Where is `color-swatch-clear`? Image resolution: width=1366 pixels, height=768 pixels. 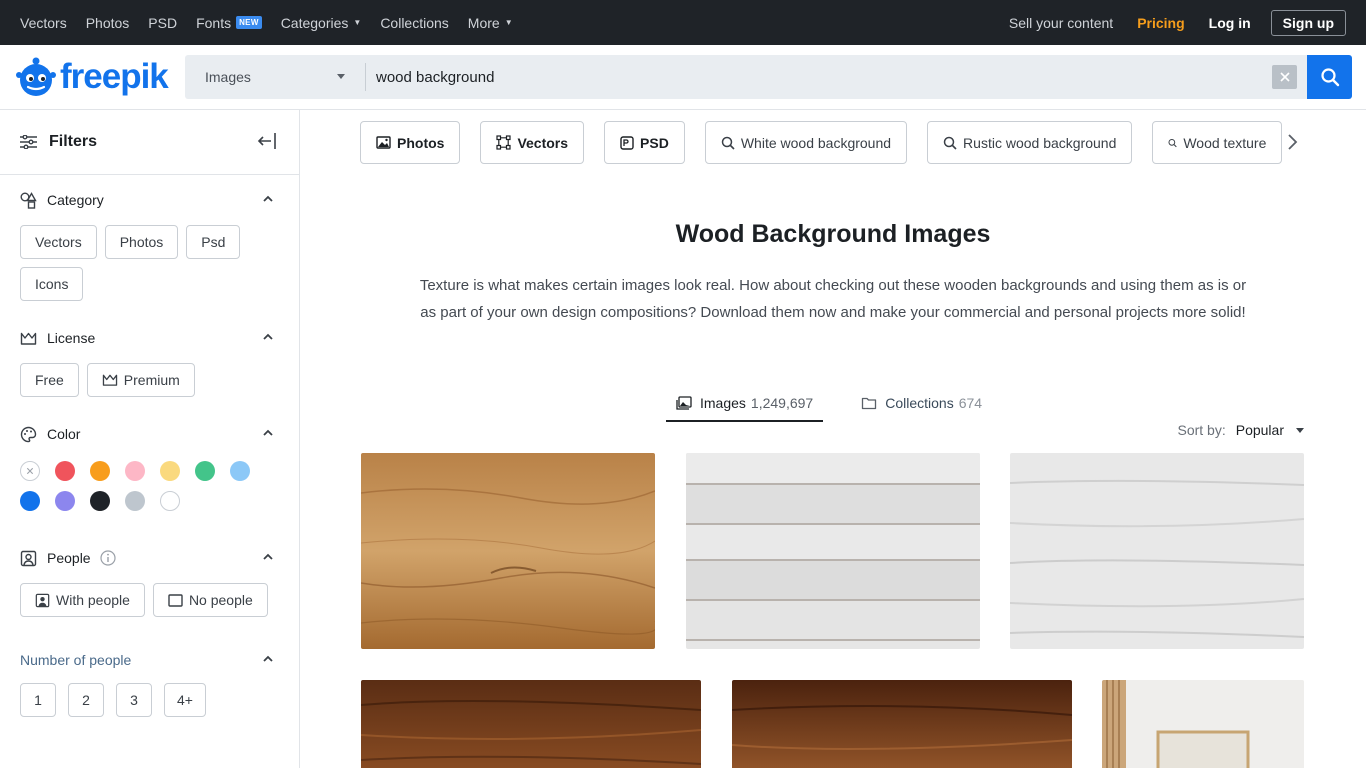 color-swatch-clear is located at coordinates (30, 471).